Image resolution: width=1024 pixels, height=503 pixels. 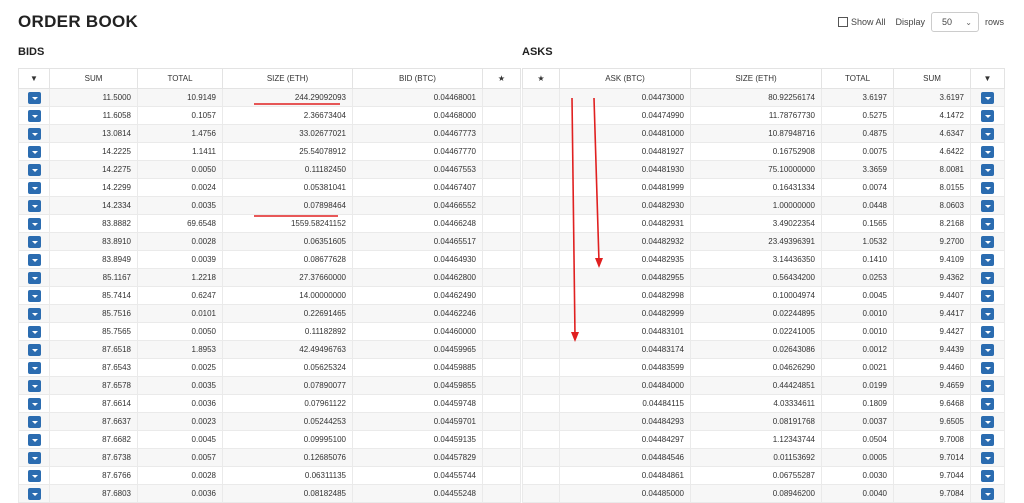 I want to click on show-all-checkbox, so click(x=842, y=22).